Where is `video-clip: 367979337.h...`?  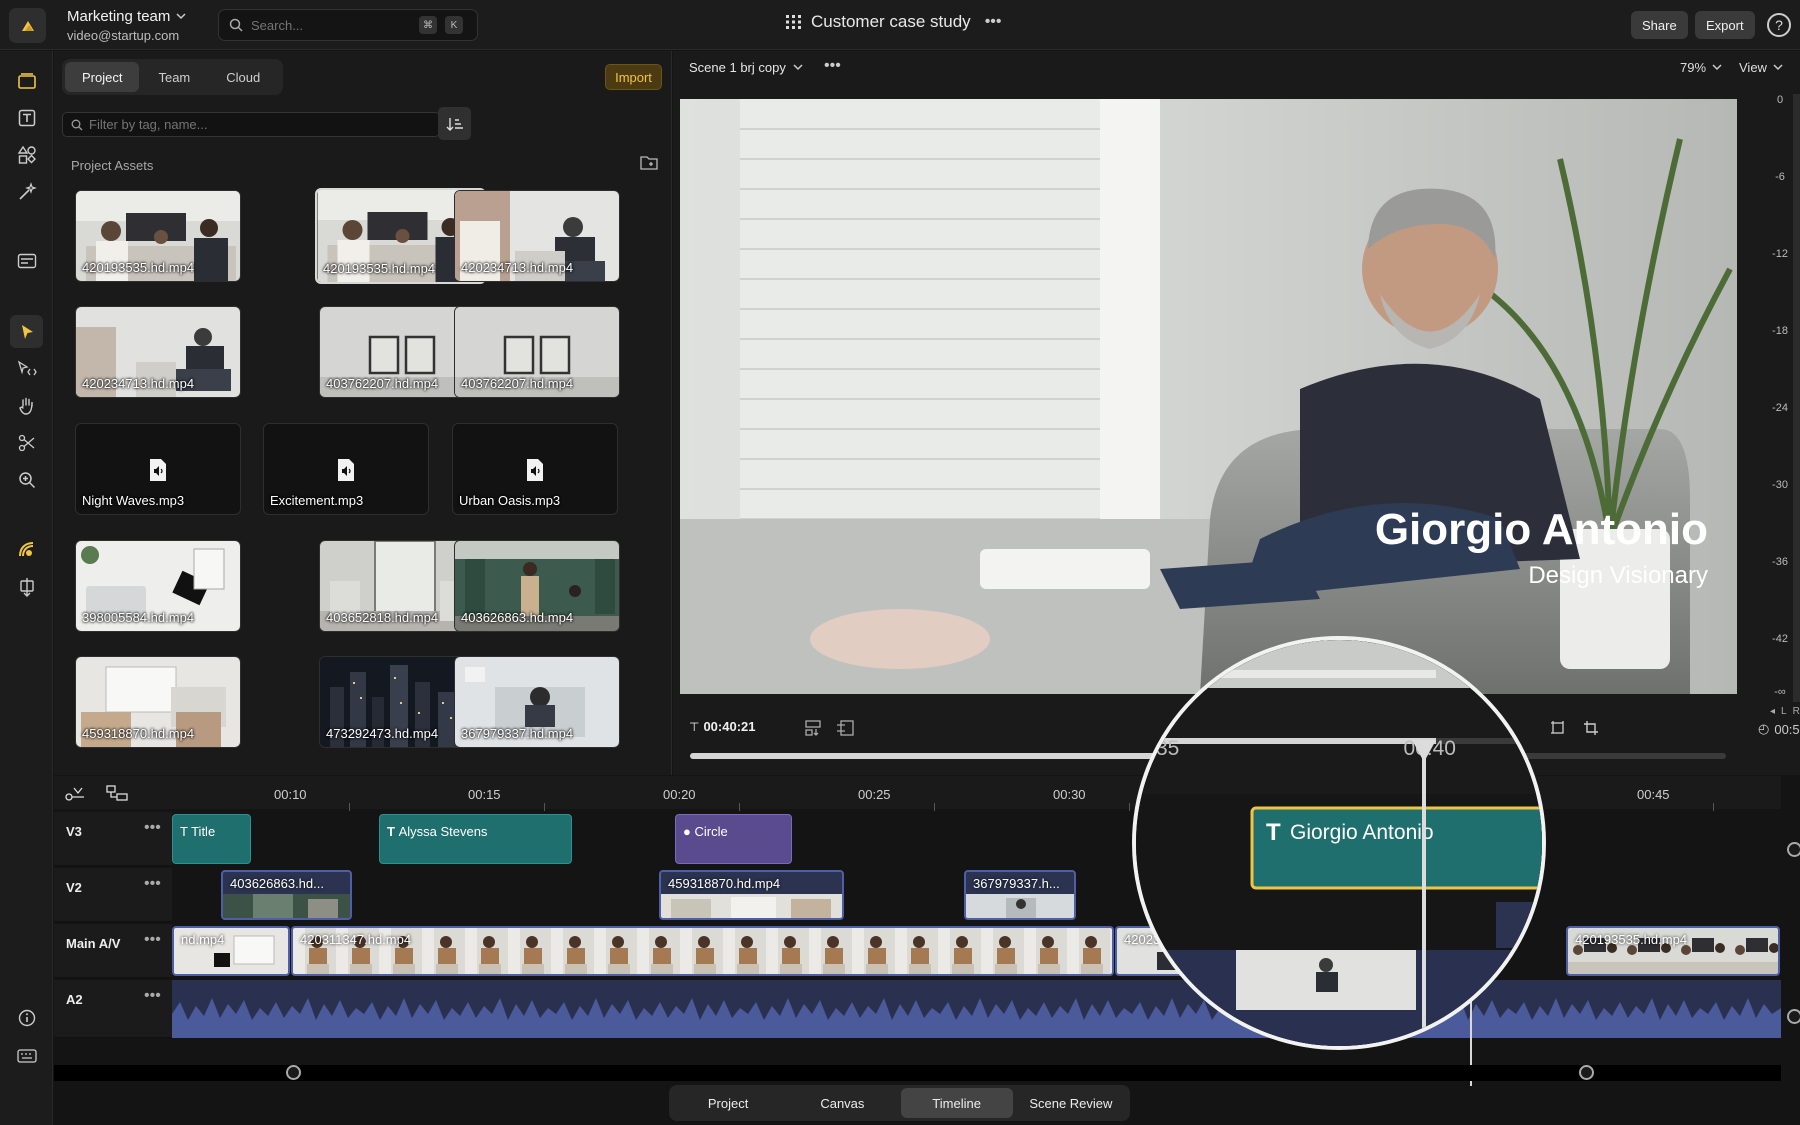
video-clip: 367979337.h... is located at coordinates (1020, 895).